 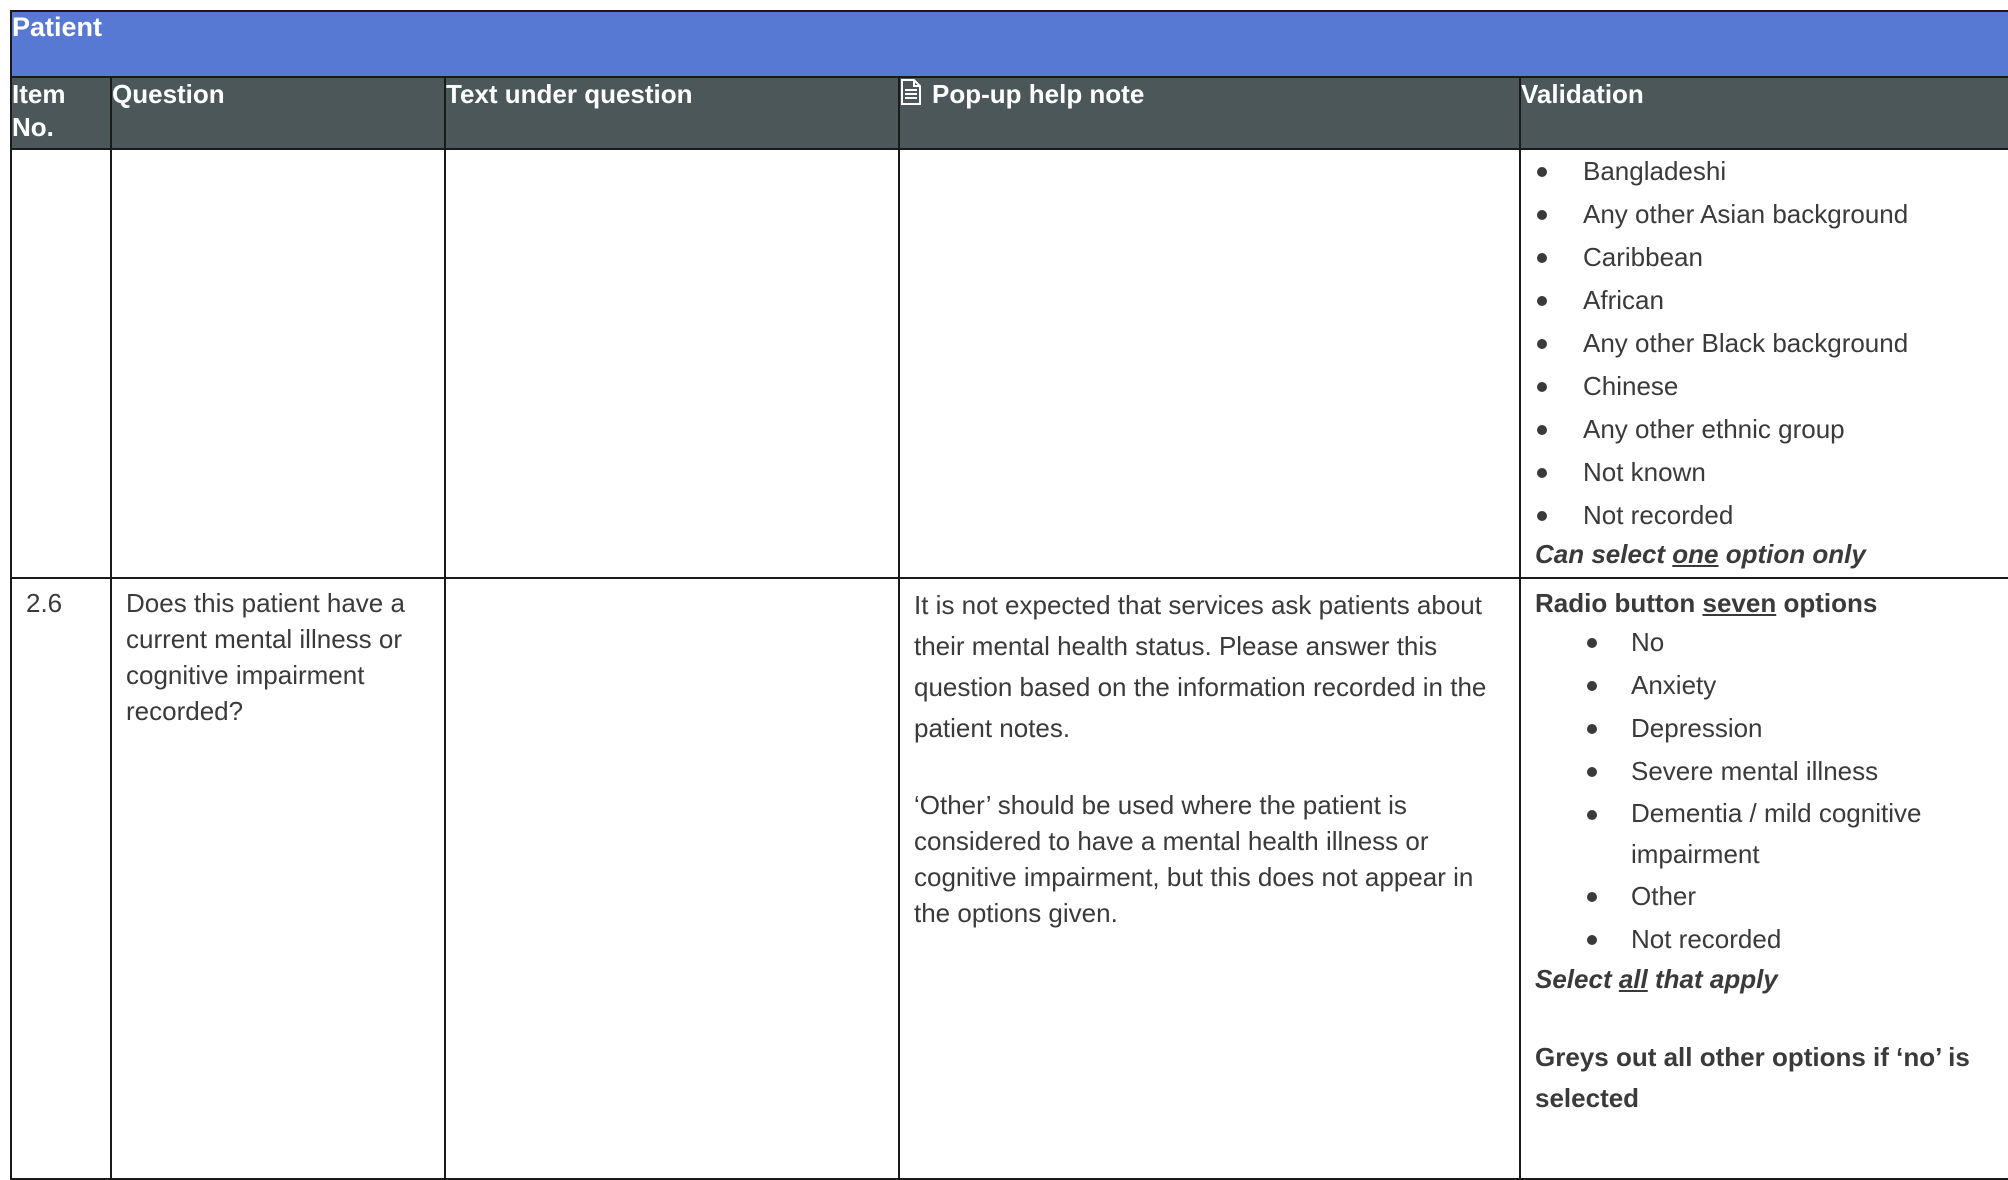 I want to click on list-item: No, so click(x=1771, y=642).